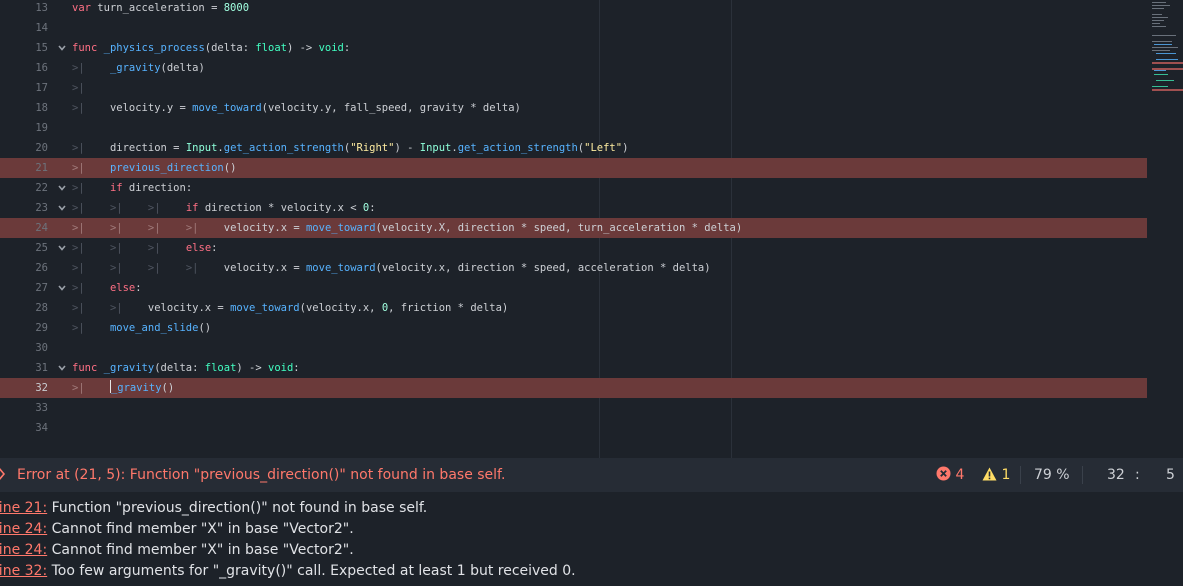  I want to click on warning-count: 1, so click(1006, 475).